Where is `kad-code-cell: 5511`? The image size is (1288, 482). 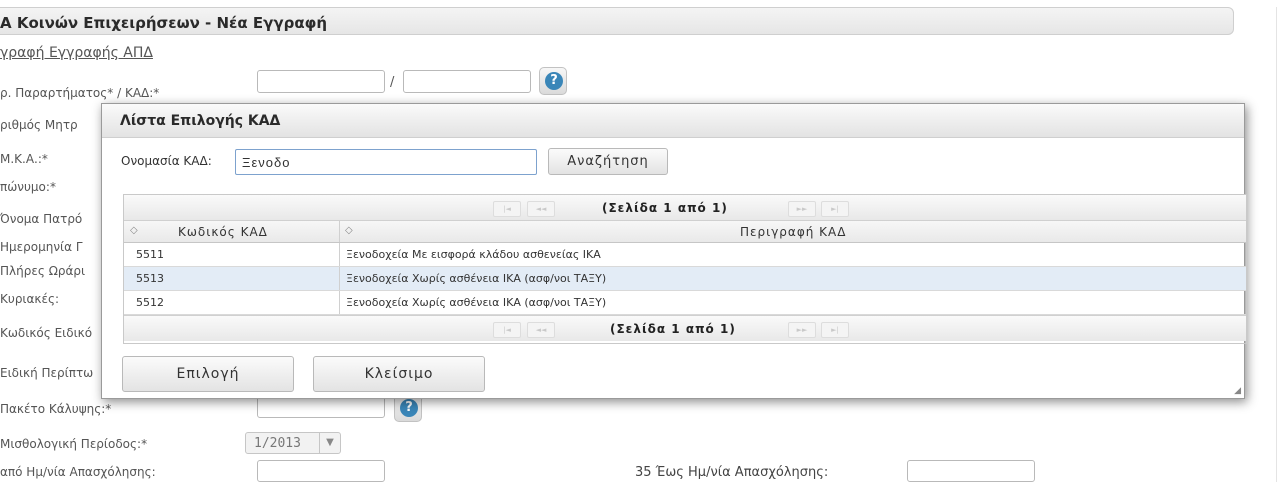 kad-code-cell: 5511 is located at coordinates (150, 254).